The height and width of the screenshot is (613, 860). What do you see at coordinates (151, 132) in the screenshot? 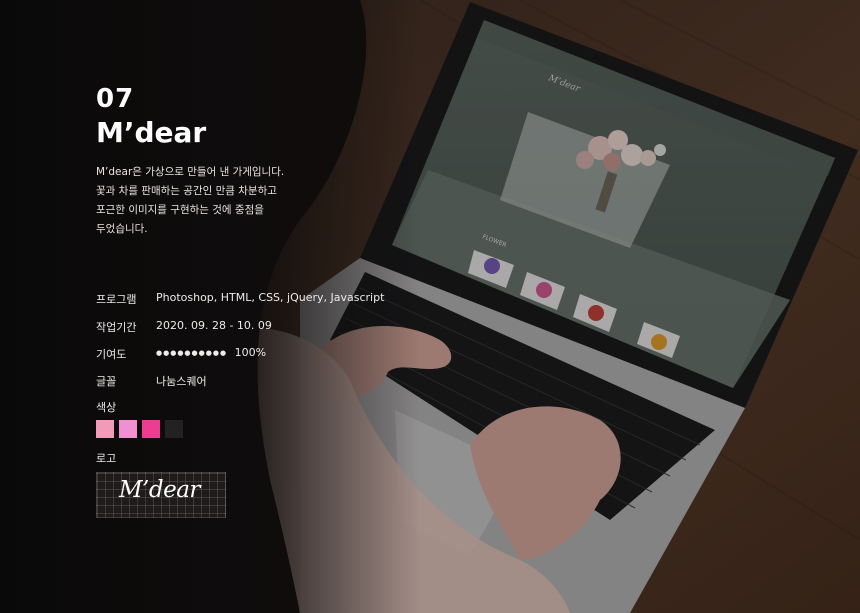
I see `project-title: M’dear` at bounding box center [151, 132].